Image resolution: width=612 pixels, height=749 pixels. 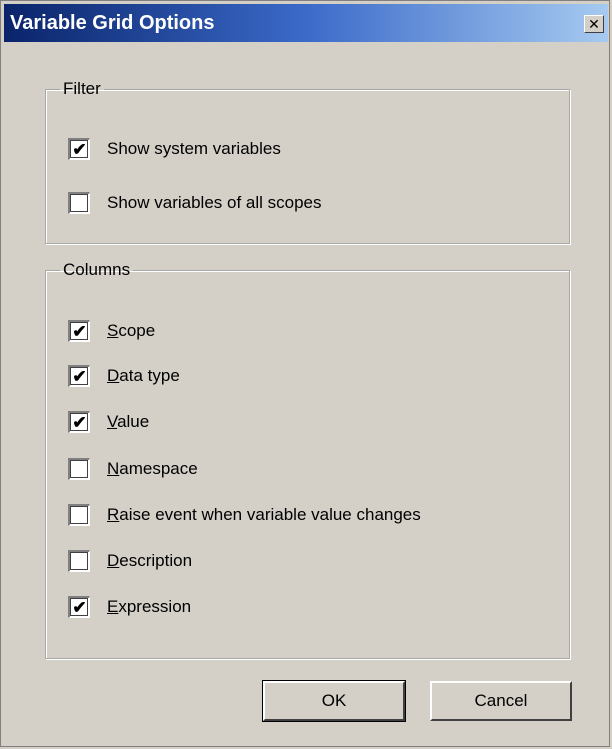 I want to click on column-expression-checkbox: ✔, so click(x=79, y=607).